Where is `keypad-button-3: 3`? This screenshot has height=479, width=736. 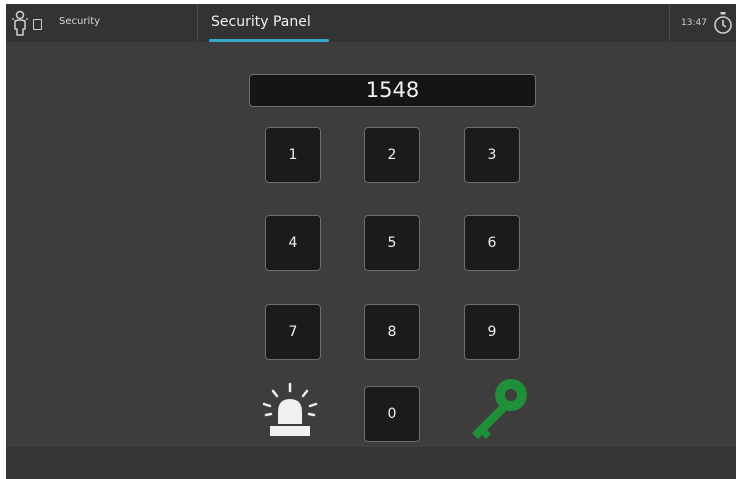 keypad-button-3: 3 is located at coordinates (492, 155).